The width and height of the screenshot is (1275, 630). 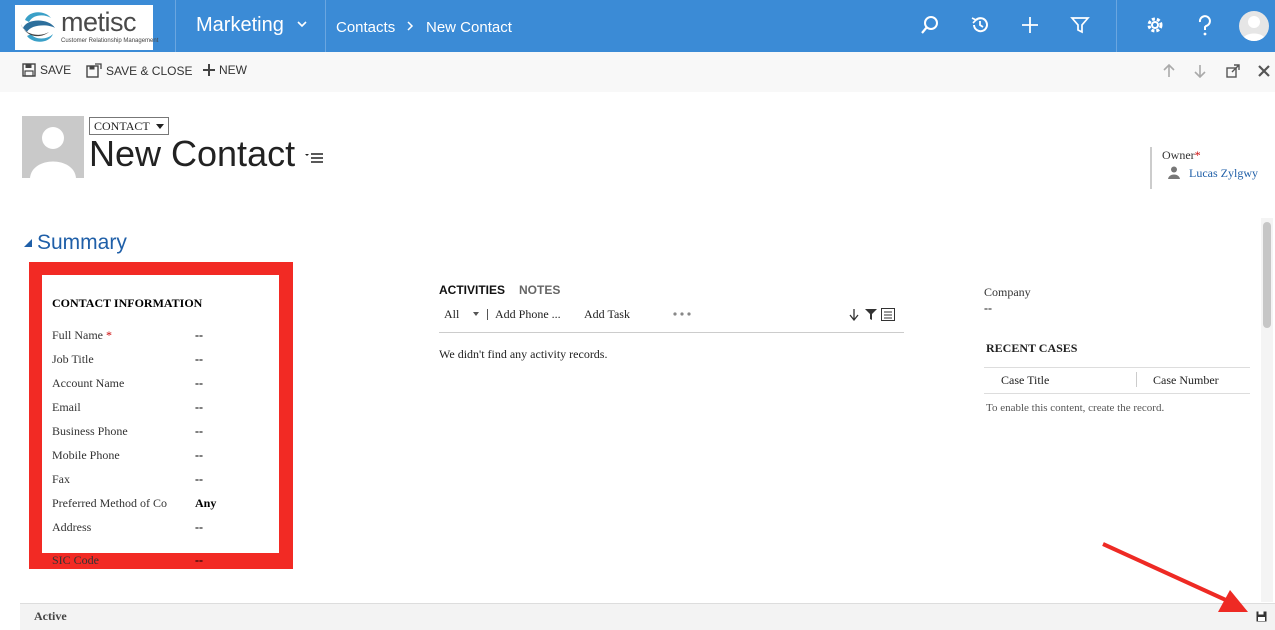 I want to click on breadcrumb-new-contact: New Contact, so click(x=469, y=27).